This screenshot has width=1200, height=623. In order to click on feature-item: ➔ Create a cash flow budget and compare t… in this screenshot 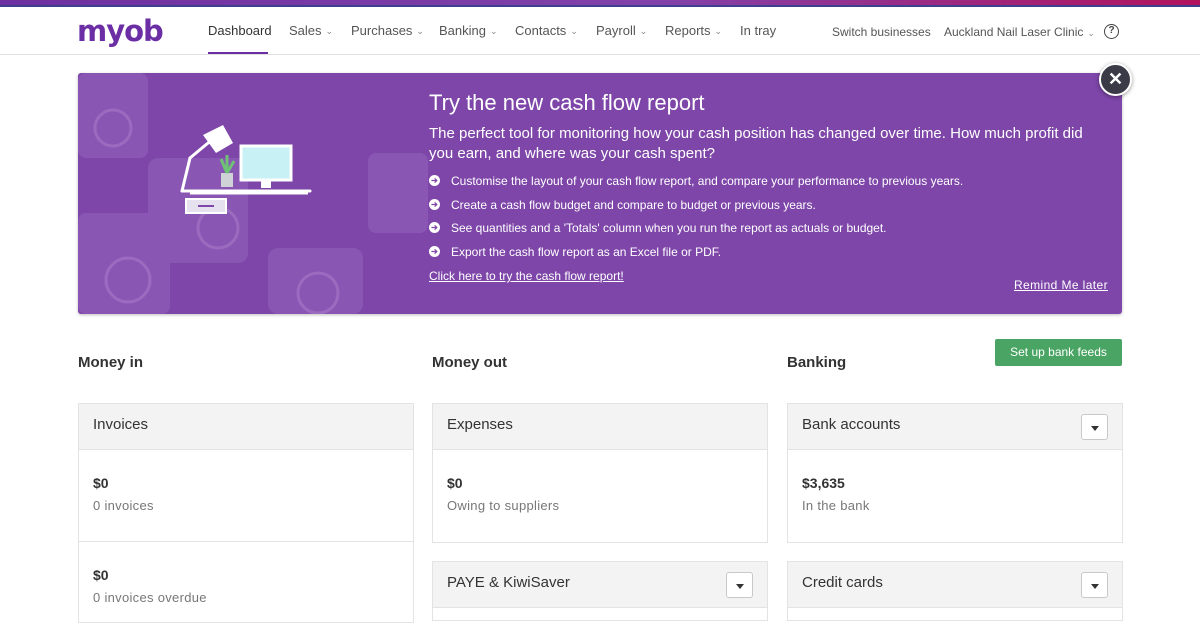, I will do `click(696, 209)`.